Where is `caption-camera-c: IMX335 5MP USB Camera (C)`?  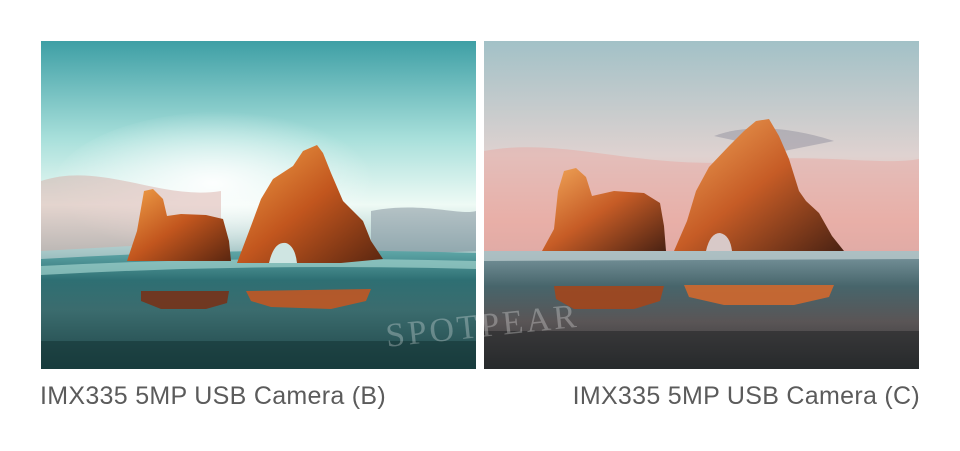
caption-camera-c: IMX335 5MP USB Camera (C) is located at coordinates (746, 396).